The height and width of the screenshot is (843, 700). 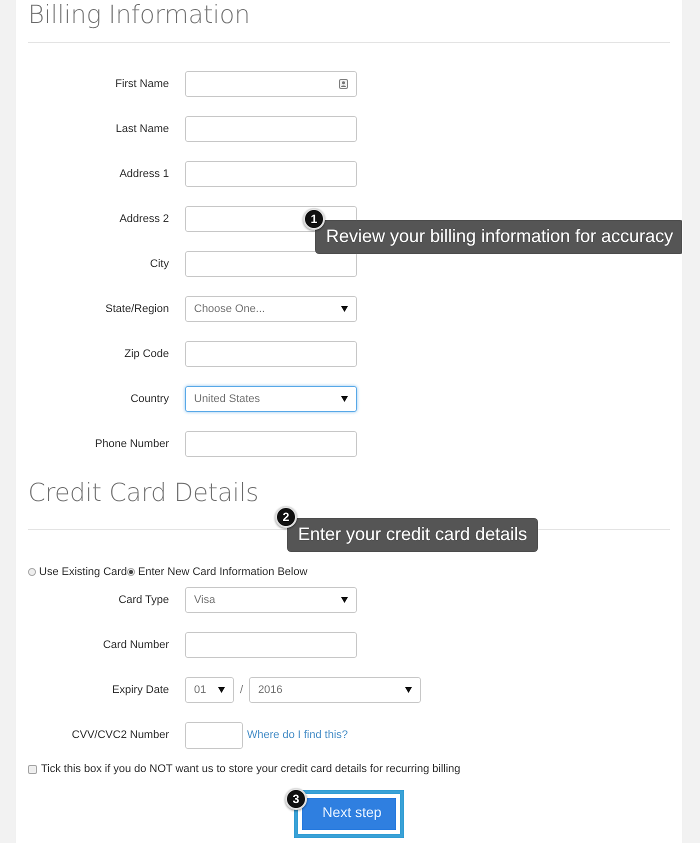 What do you see at coordinates (141, 129) in the screenshot?
I see `field-label: Last Name` at bounding box center [141, 129].